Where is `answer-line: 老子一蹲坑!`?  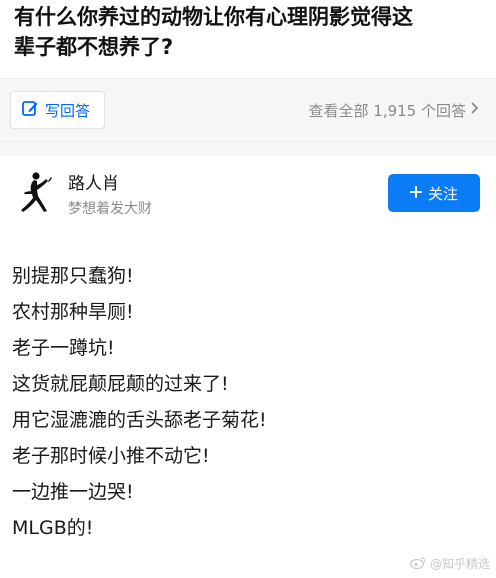
answer-line: 老子一蹲坑! is located at coordinates (63, 348).